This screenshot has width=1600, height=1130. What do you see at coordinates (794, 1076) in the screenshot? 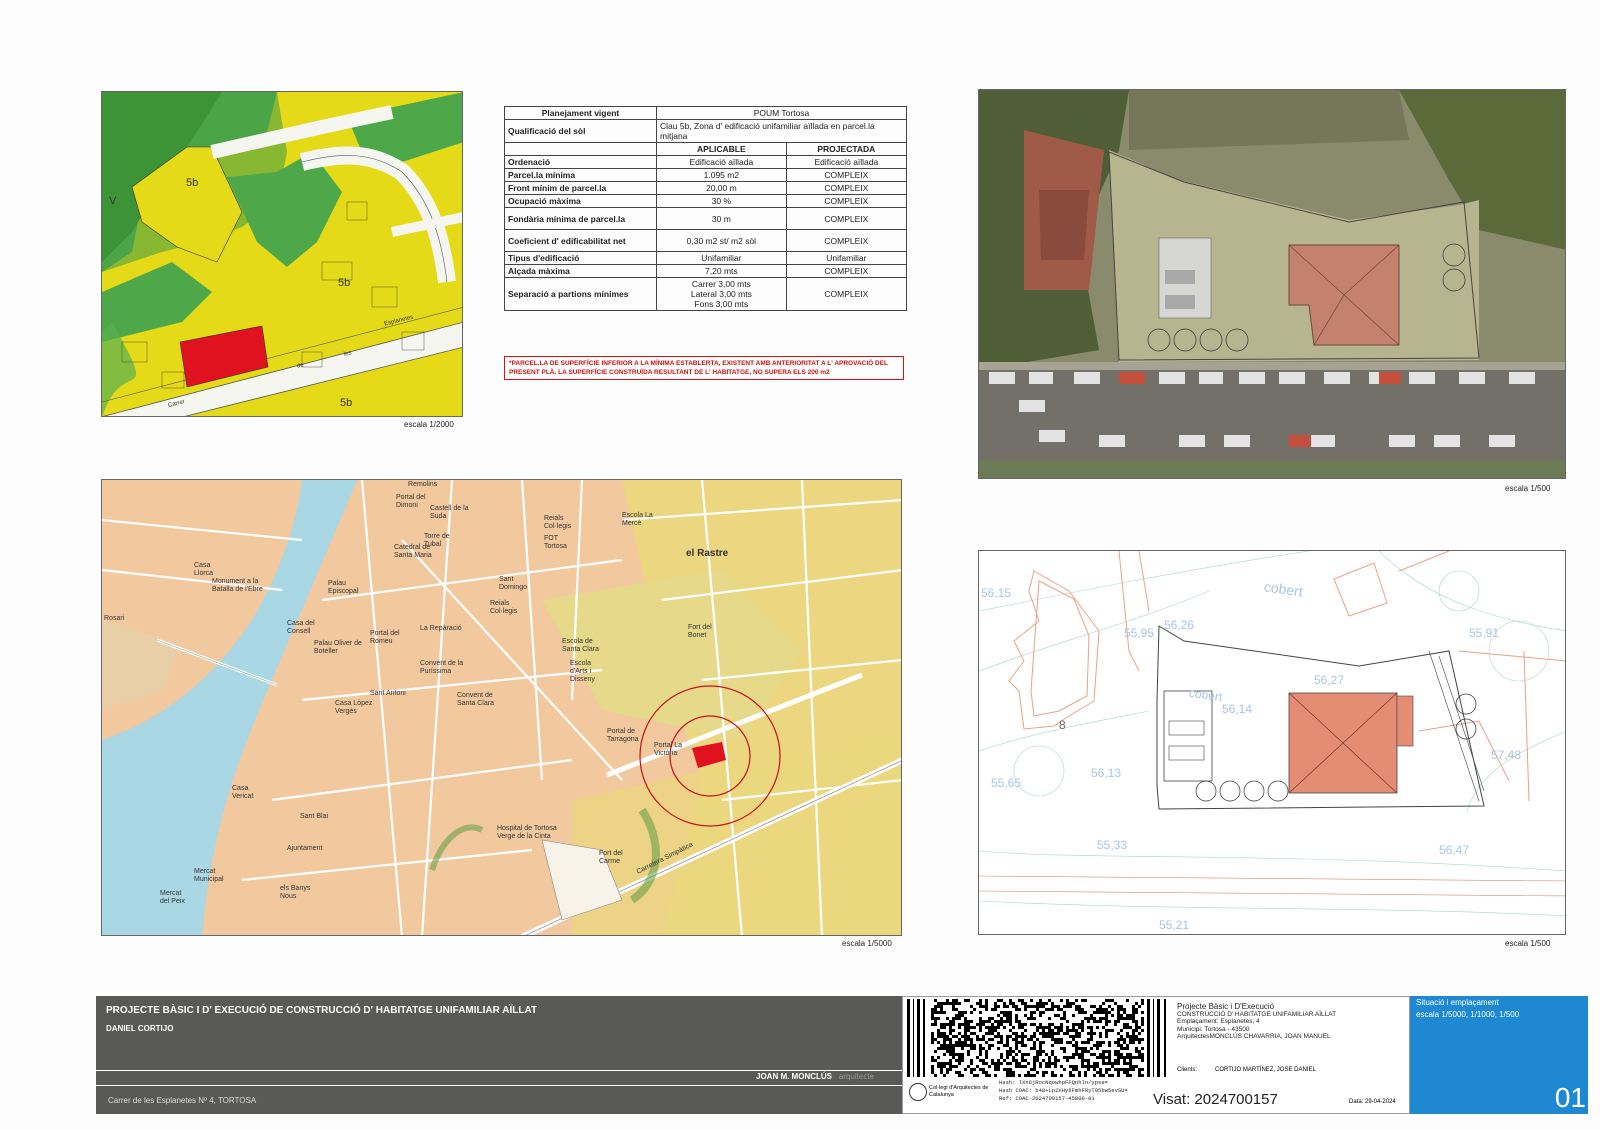
I see `architect-name: JOAN M. MONCLÚS` at bounding box center [794, 1076].